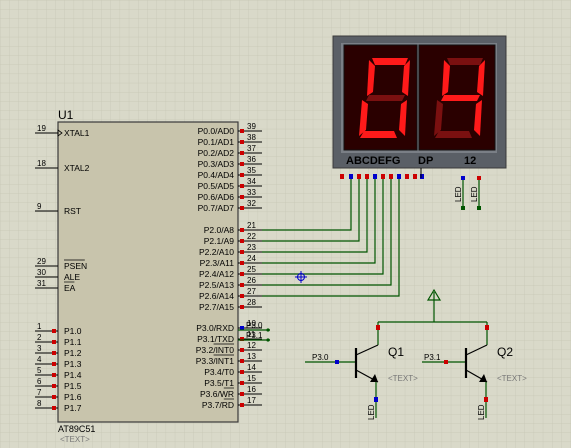  What do you see at coordinates (39, 359) in the screenshot?
I see `pin-number: 4` at bounding box center [39, 359].